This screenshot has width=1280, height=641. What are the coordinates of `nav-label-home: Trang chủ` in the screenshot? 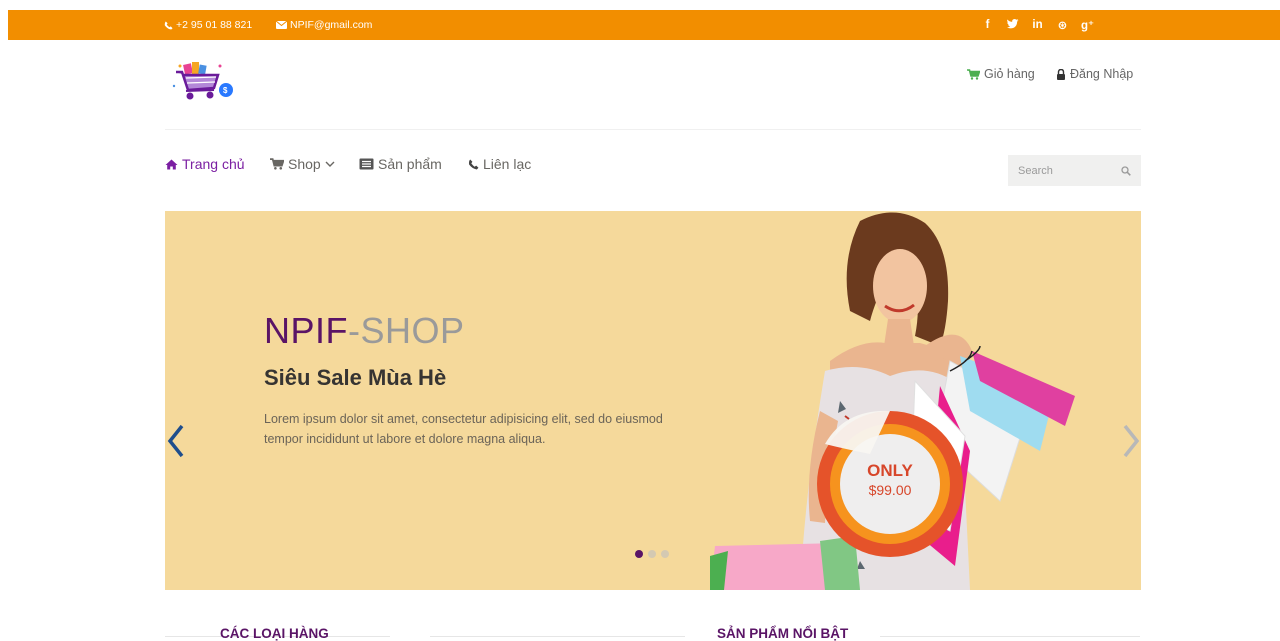 It's located at (213, 164).